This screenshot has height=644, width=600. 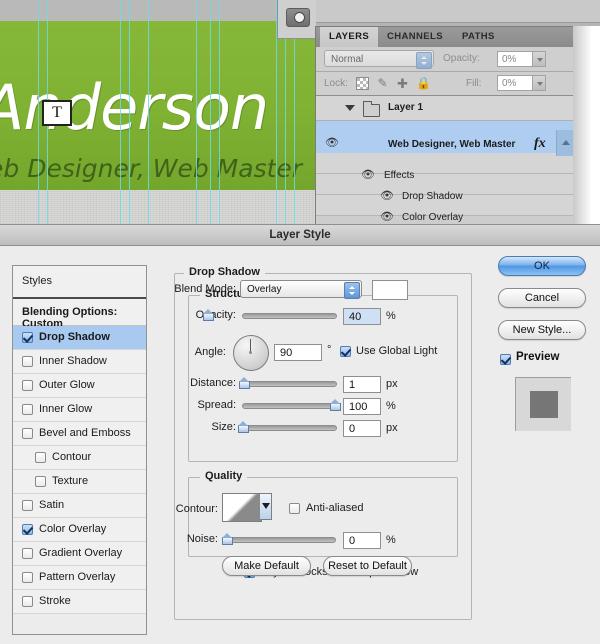 What do you see at coordinates (289, 316) in the screenshot?
I see `opacity-slider-track` at bounding box center [289, 316].